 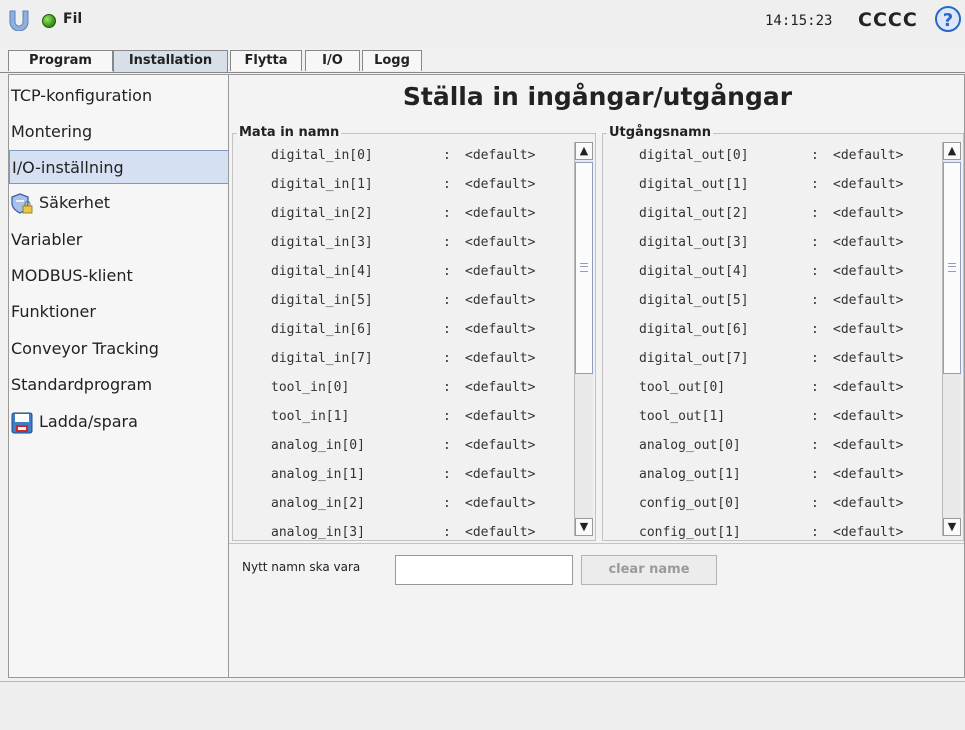 What do you see at coordinates (403, 330) in the screenshot?
I see `io-row: digital_in[6]: <default>` at bounding box center [403, 330].